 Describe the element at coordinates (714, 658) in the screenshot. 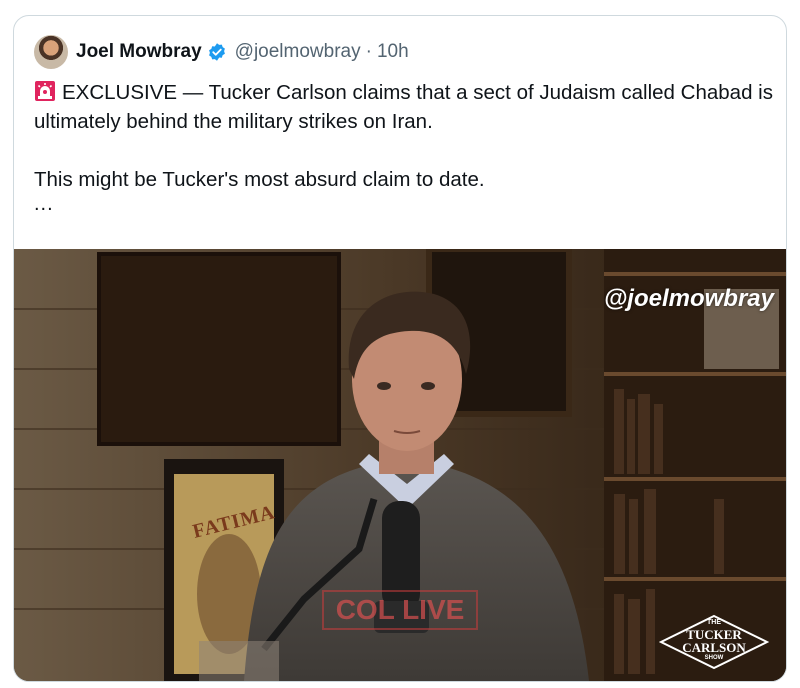

I see `logo-bottom-text: SHOW` at that location.